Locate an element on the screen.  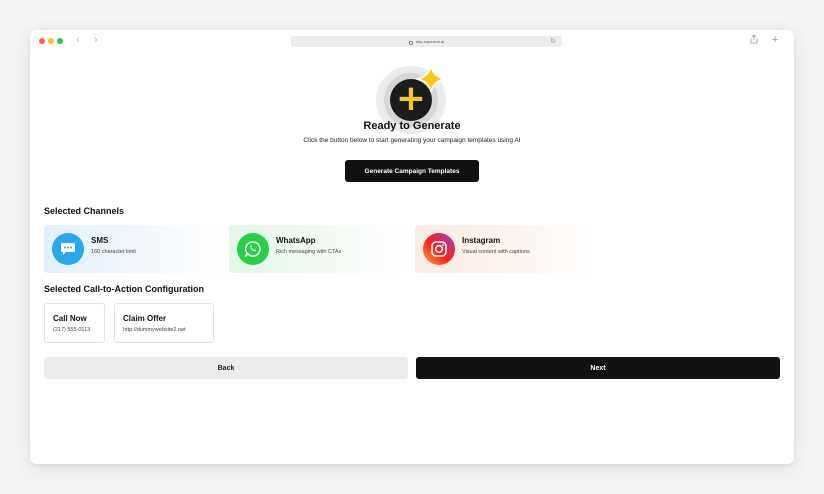
channel-description: Visual content with captions is located at coordinates (496, 252).